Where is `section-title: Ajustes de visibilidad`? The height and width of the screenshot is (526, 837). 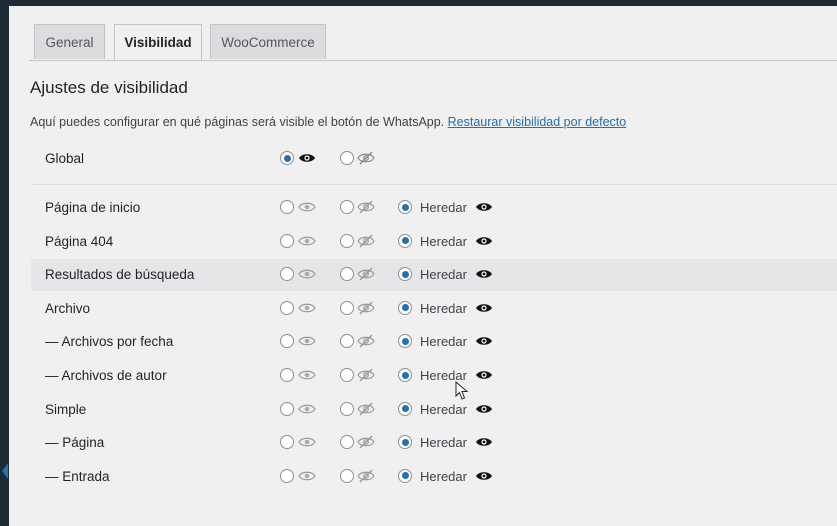
section-title: Ajustes de visibilidad is located at coordinates (109, 87).